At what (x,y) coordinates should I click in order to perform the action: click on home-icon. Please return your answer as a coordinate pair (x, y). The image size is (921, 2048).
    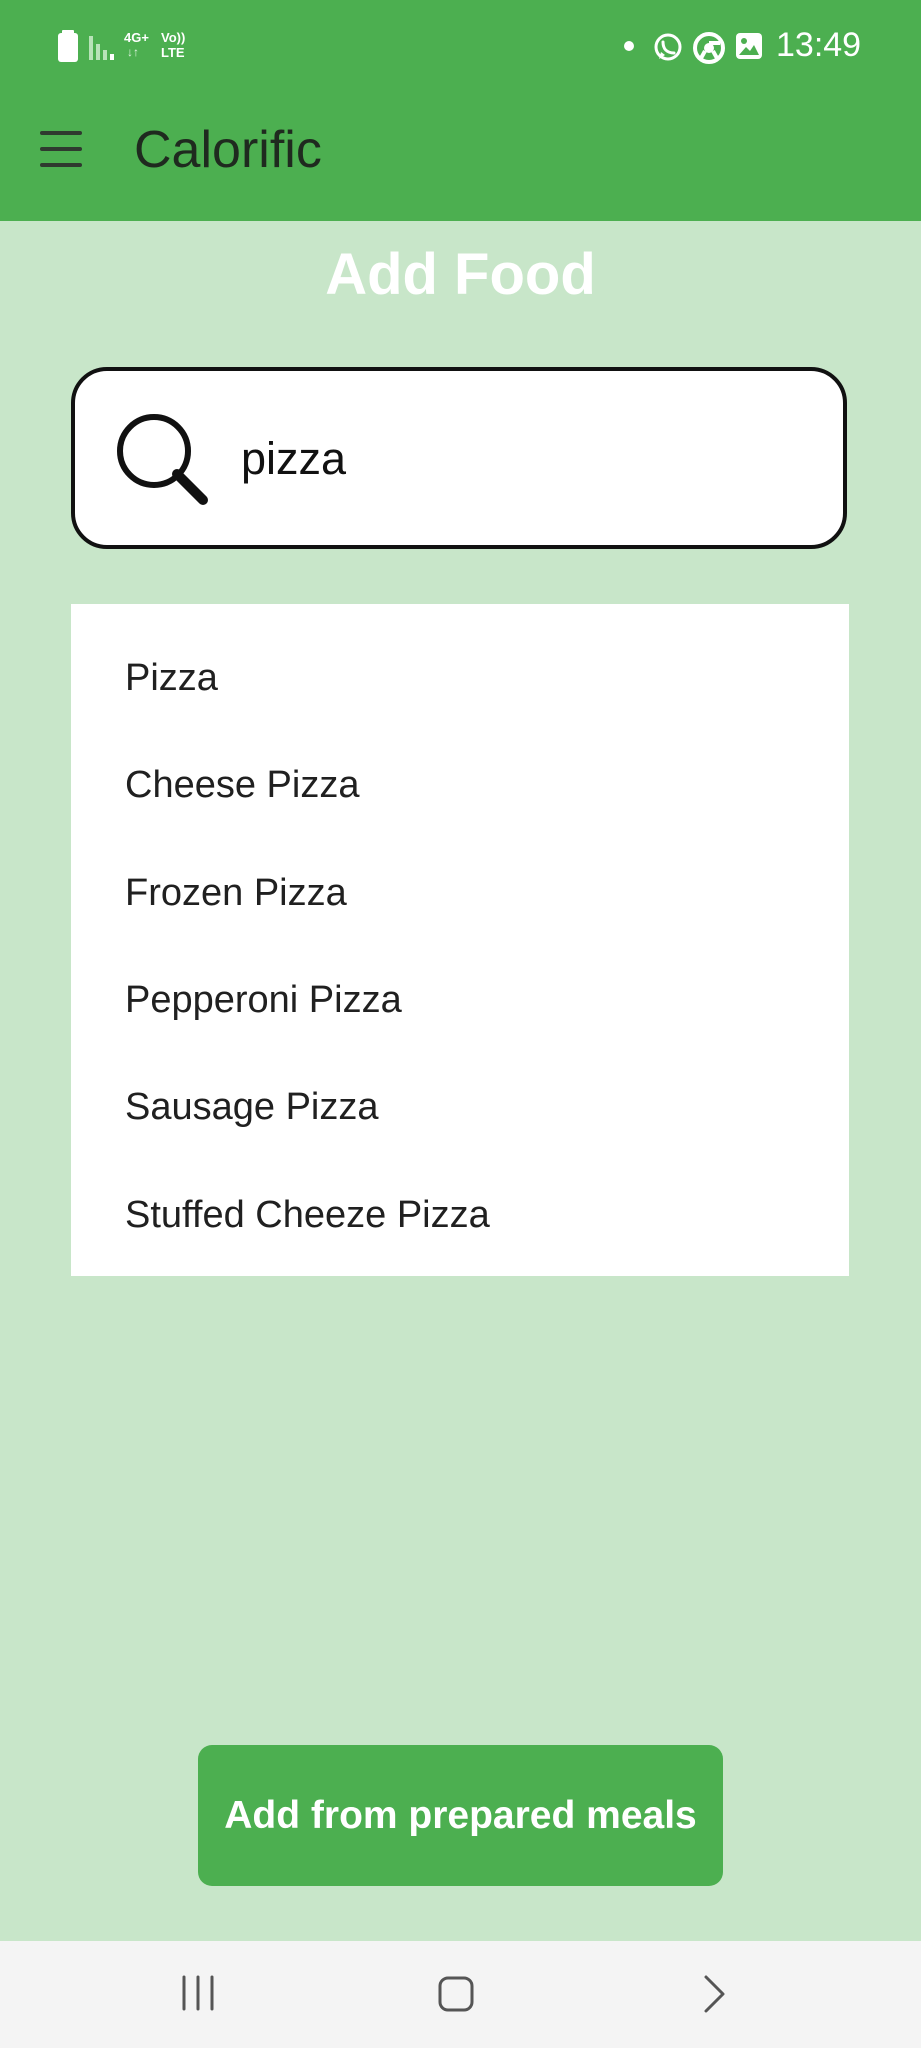
    Looking at the image, I should click on (456, 1994).